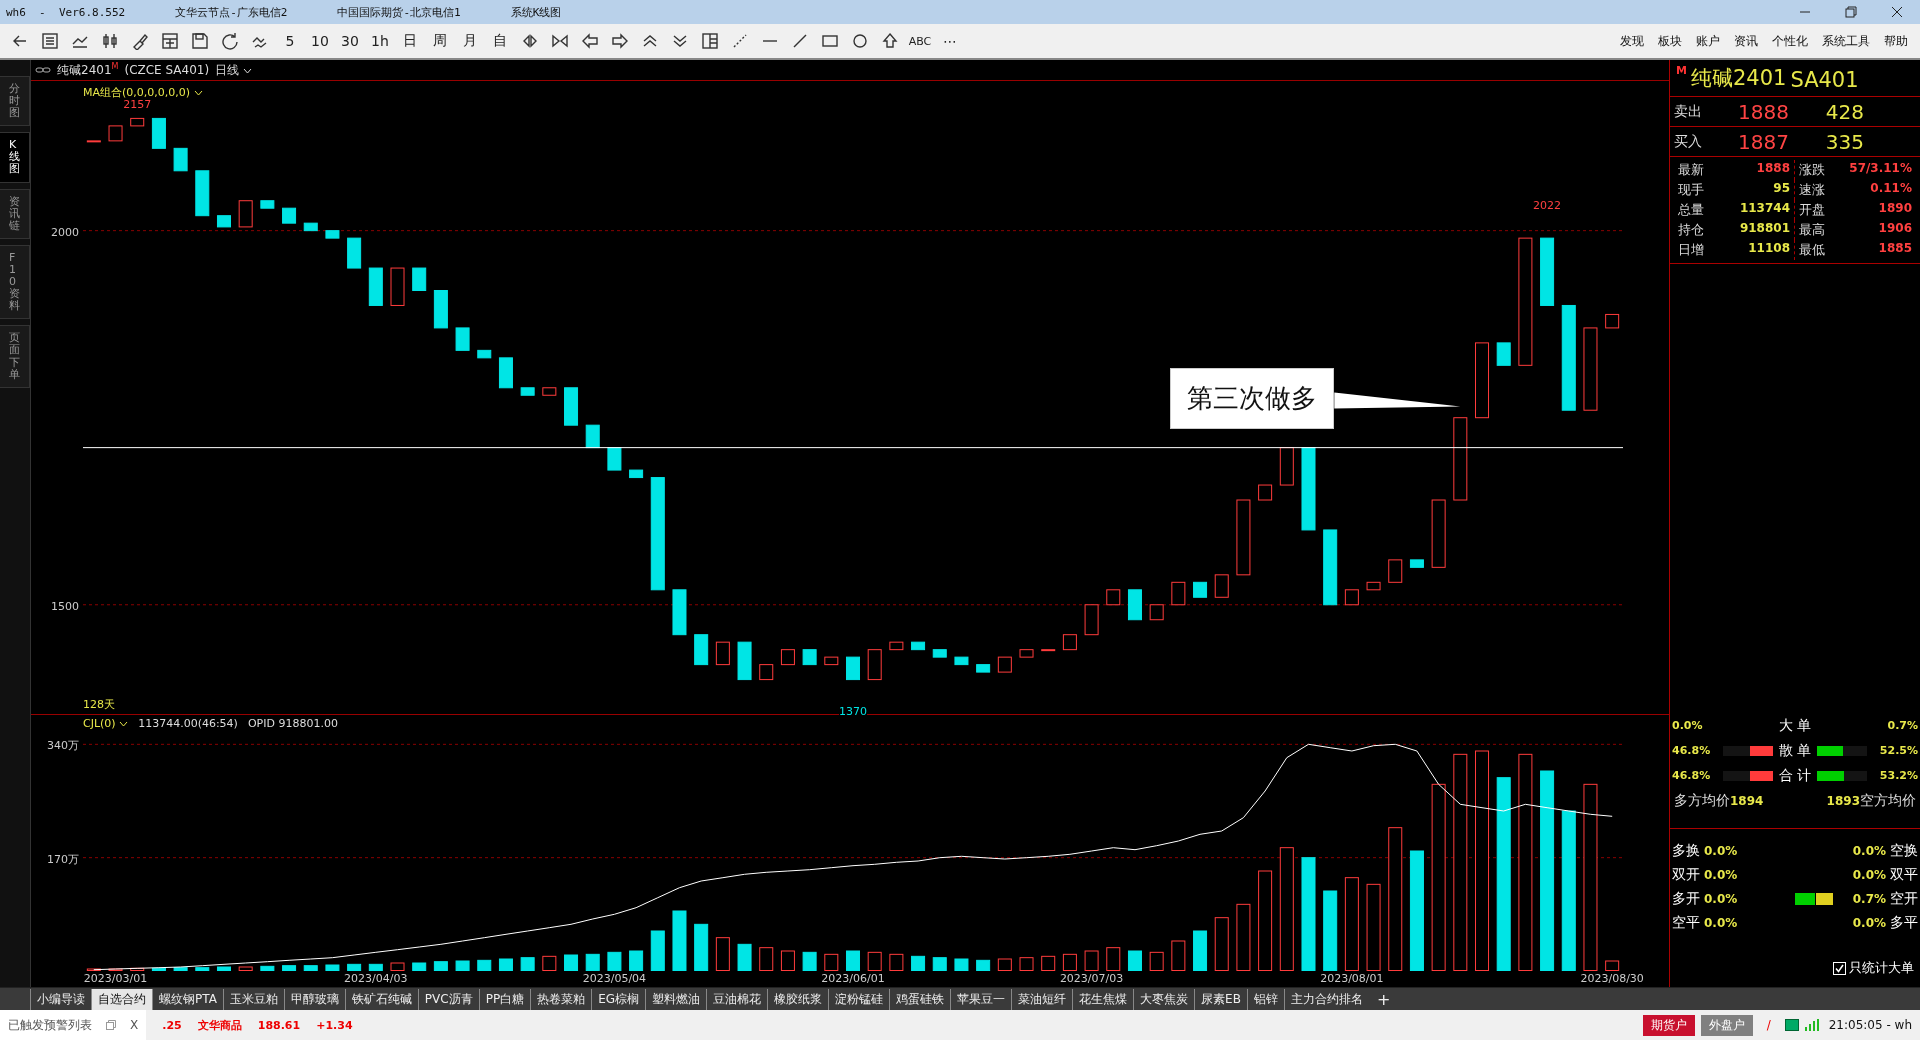 This screenshot has height=1040, width=1920. Describe the element at coordinates (1747, 801) in the screenshot. I see `average-price: 1894` at that location.